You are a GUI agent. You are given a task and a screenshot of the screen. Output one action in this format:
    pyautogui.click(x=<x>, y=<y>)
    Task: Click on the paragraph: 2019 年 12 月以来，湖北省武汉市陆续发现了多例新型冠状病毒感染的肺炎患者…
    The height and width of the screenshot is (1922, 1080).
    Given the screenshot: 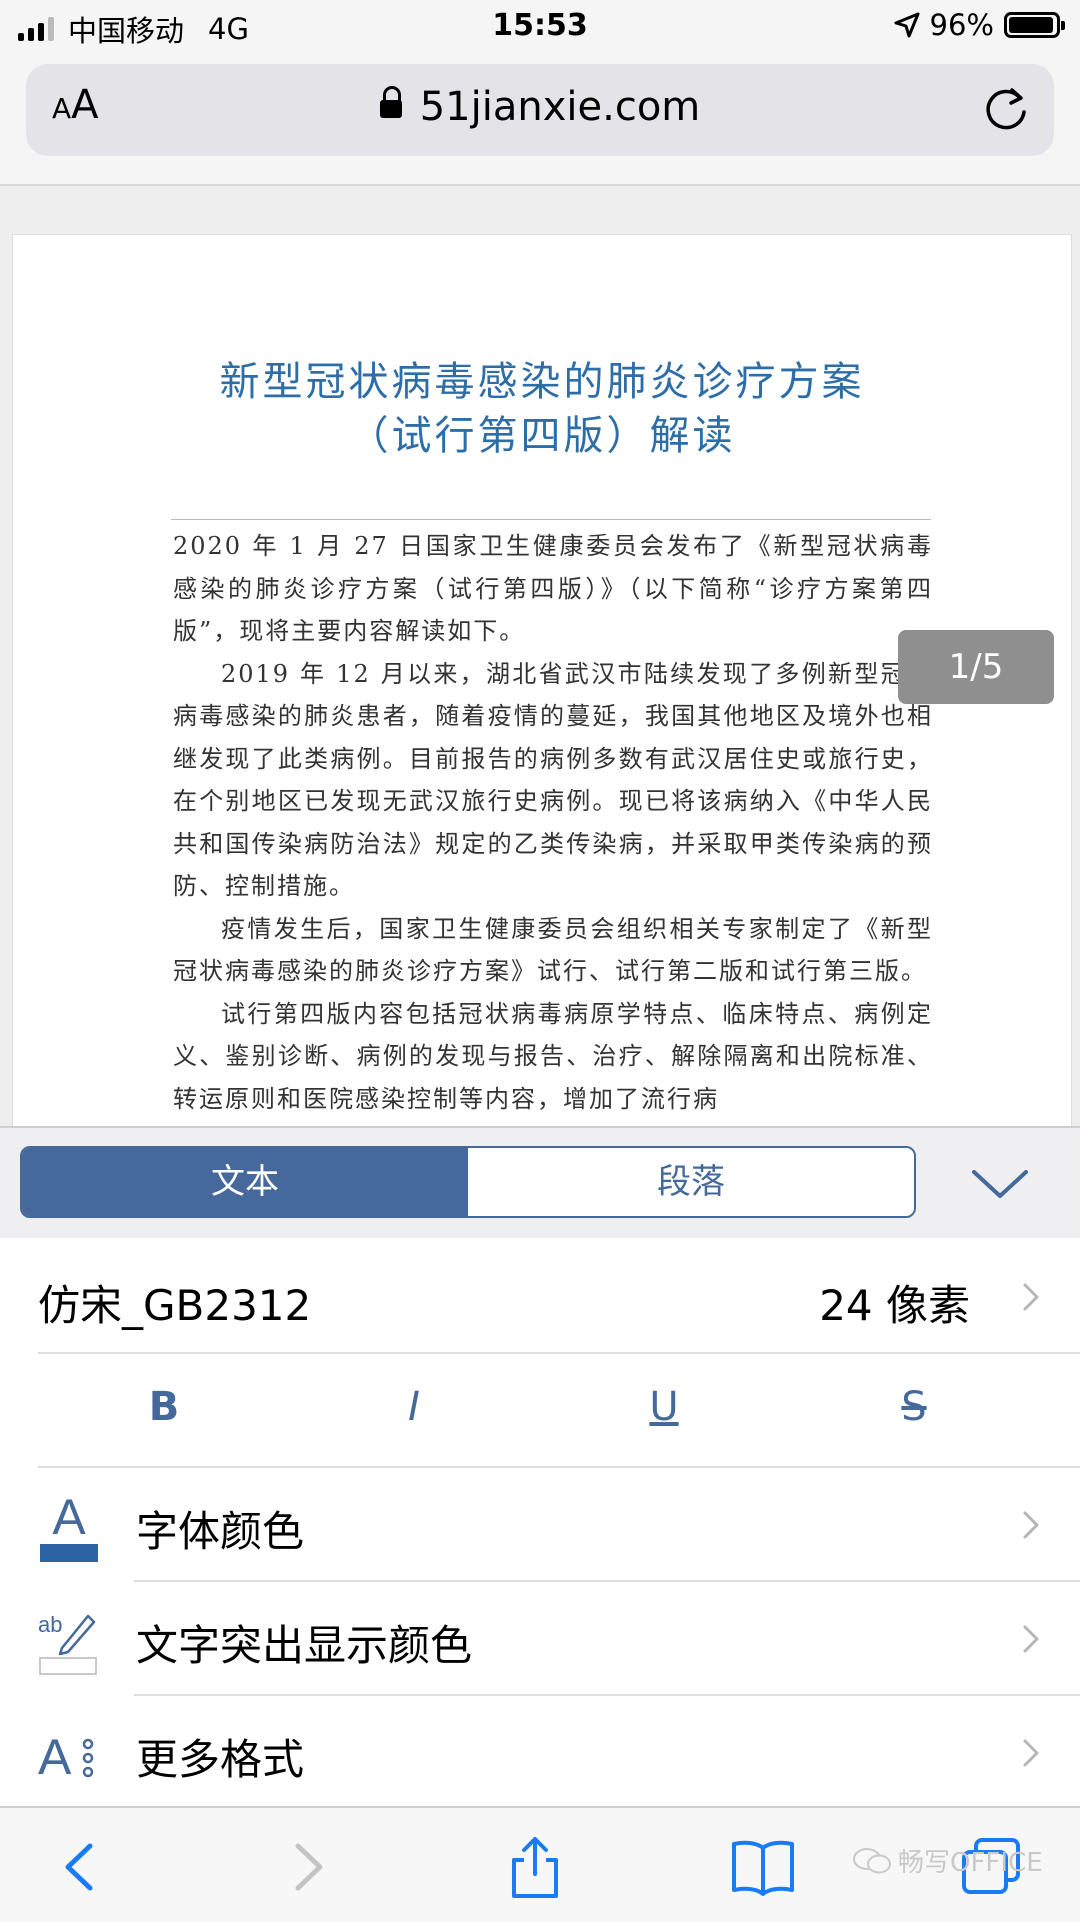 What is the action you would take?
    pyautogui.click(x=553, y=780)
    